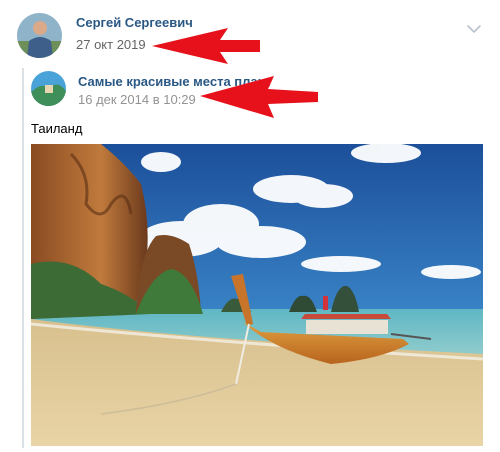 The image size is (500, 452). Describe the element at coordinates (48, 88) in the screenshot. I see `group-avatar` at that location.